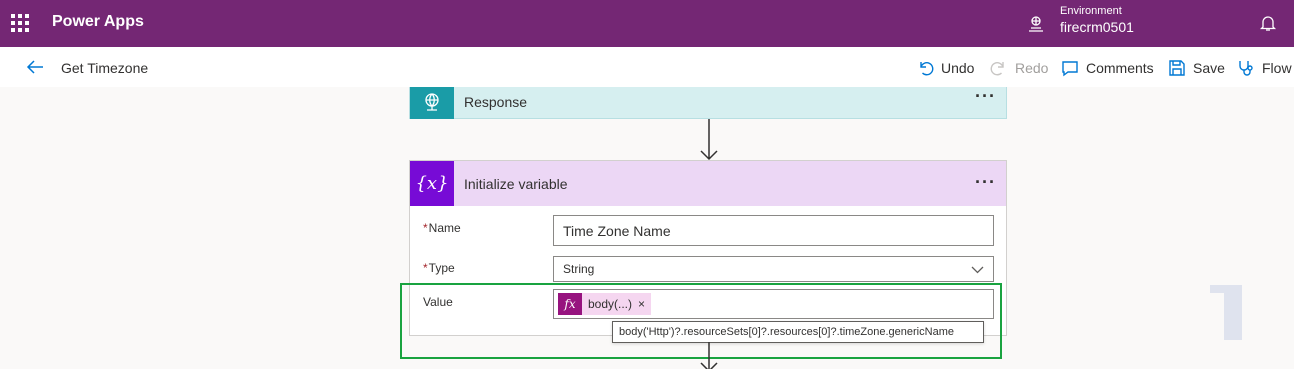 This screenshot has height=369, width=1294. I want to click on comments-button: Comments, so click(1107, 68).